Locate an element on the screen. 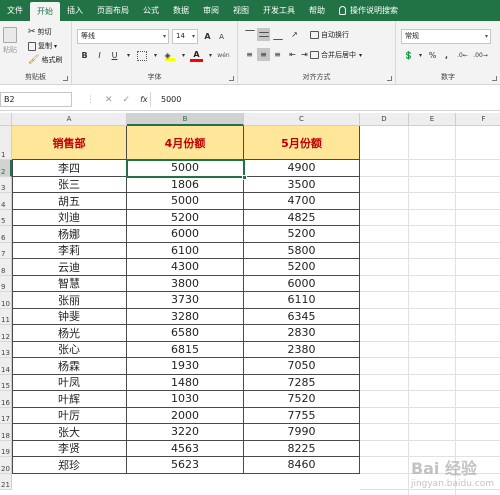 Image resolution: width=500 pixels, height=495 pixels. table-cell: 4700 is located at coordinates (302, 201).